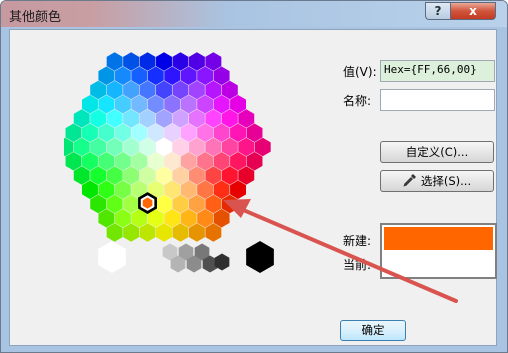  I want to click on hex-value-field: Hex={FF,66,00}, so click(437, 71).